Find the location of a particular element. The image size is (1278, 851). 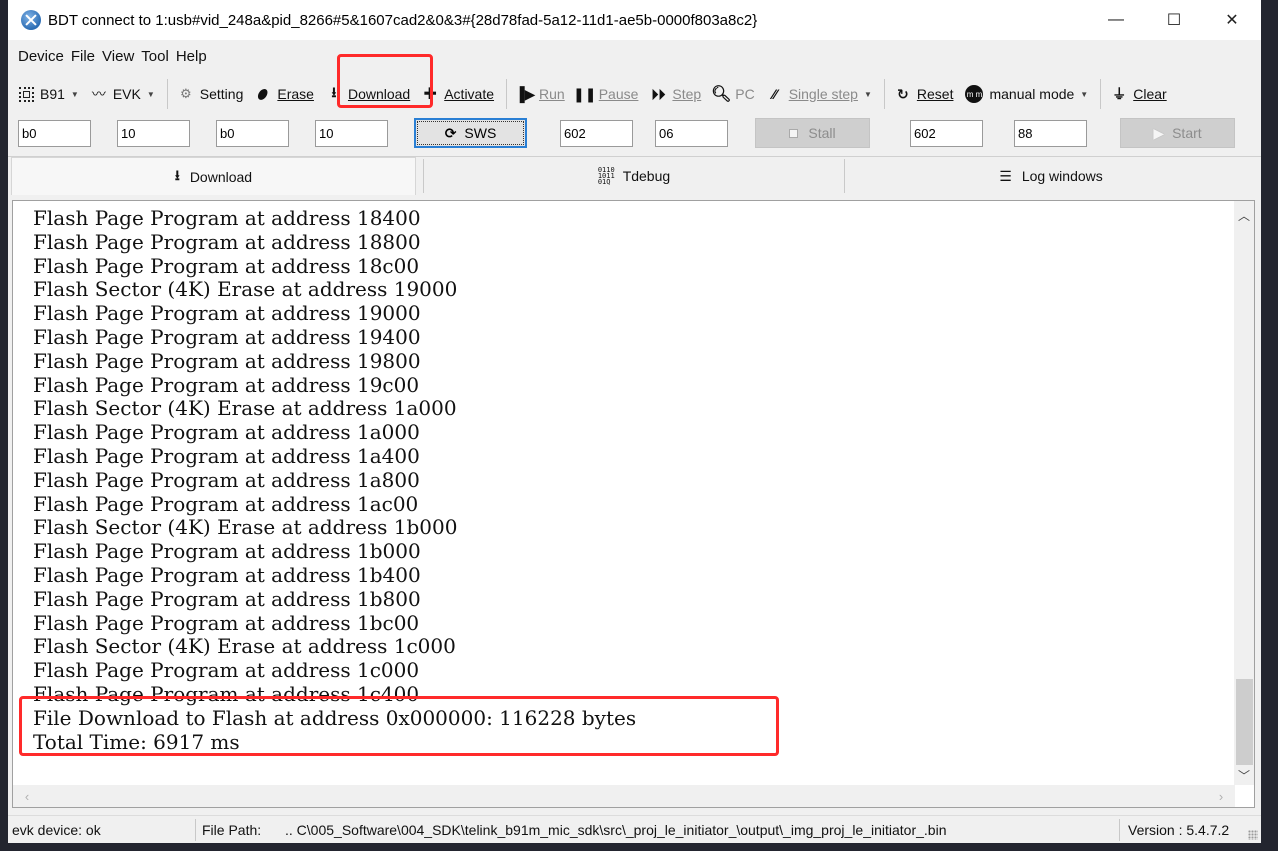

pause-button: ❚❚ Pause is located at coordinates (606, 94).